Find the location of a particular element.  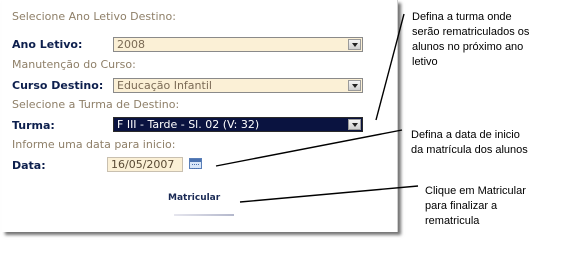

callout-matricular-line: rematricula is located at coordinates (452, 221).